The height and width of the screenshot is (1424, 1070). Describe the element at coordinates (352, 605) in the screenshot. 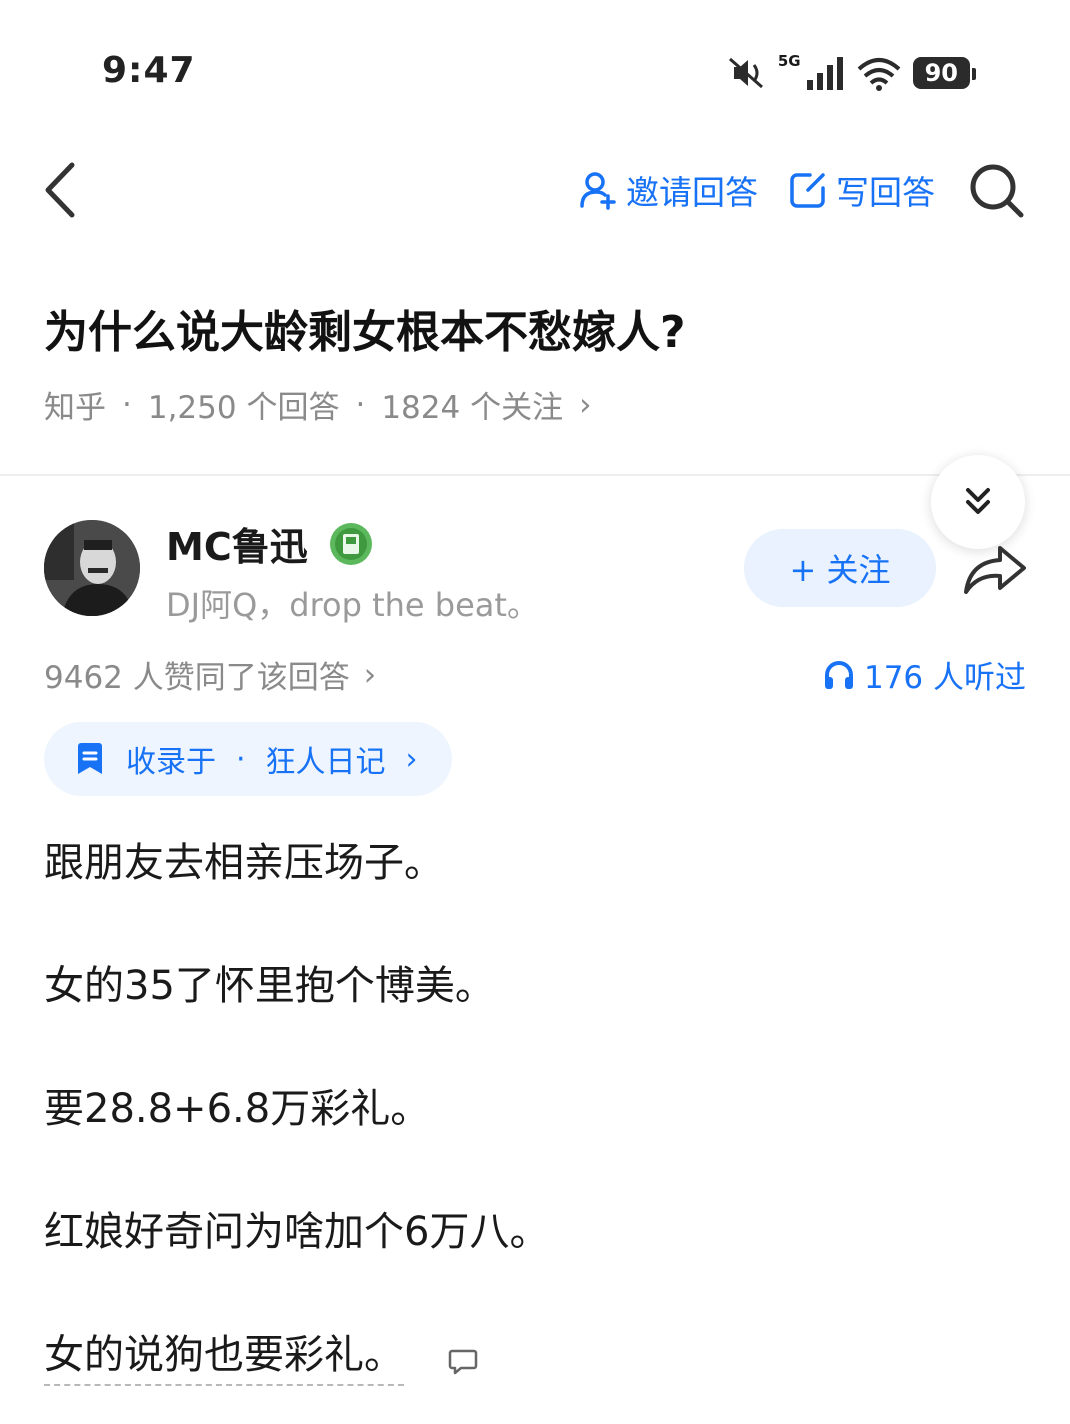

I see `author-bio: DJ阿Q，drop the beat。` at that location.